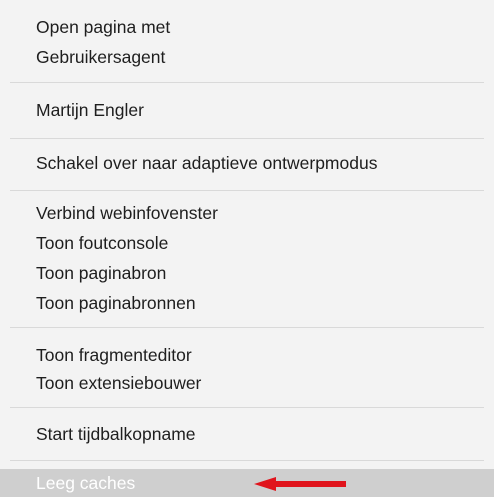 The width and height of the screenshot is (494, 497). What do you see at coordinates (300, 484) in the screenshot?
I see `red-arrow-annotation-icon` at bounding box center [300, 484].